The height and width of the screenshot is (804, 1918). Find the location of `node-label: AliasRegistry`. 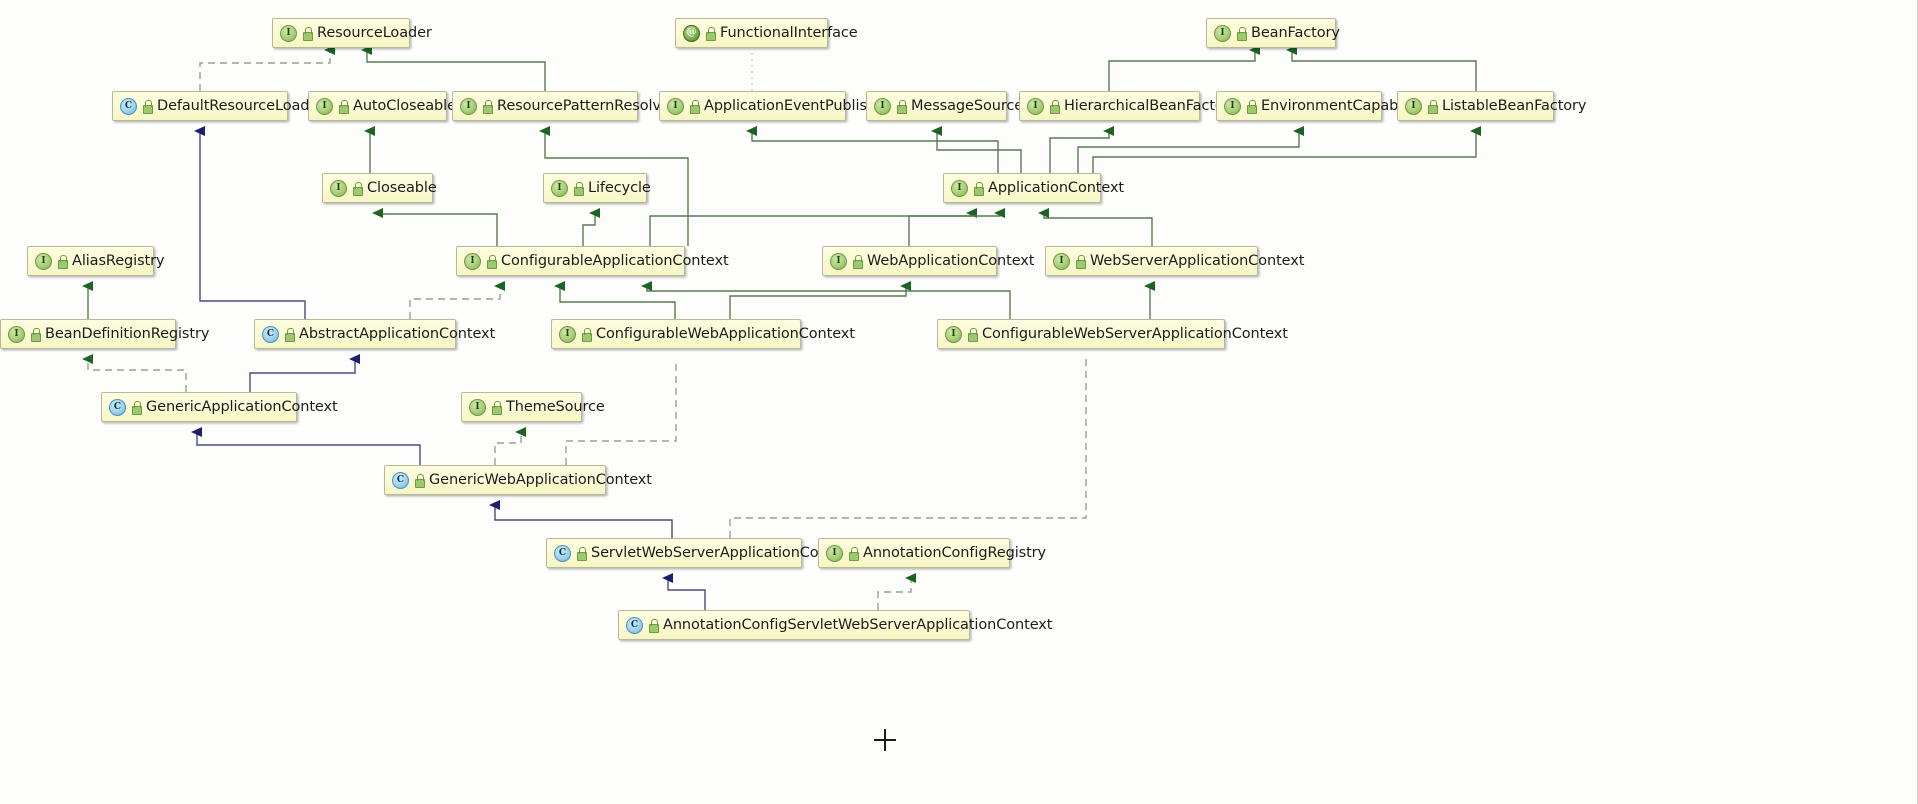

node-label: AliasRegistry is located at coordinates (118, 260).